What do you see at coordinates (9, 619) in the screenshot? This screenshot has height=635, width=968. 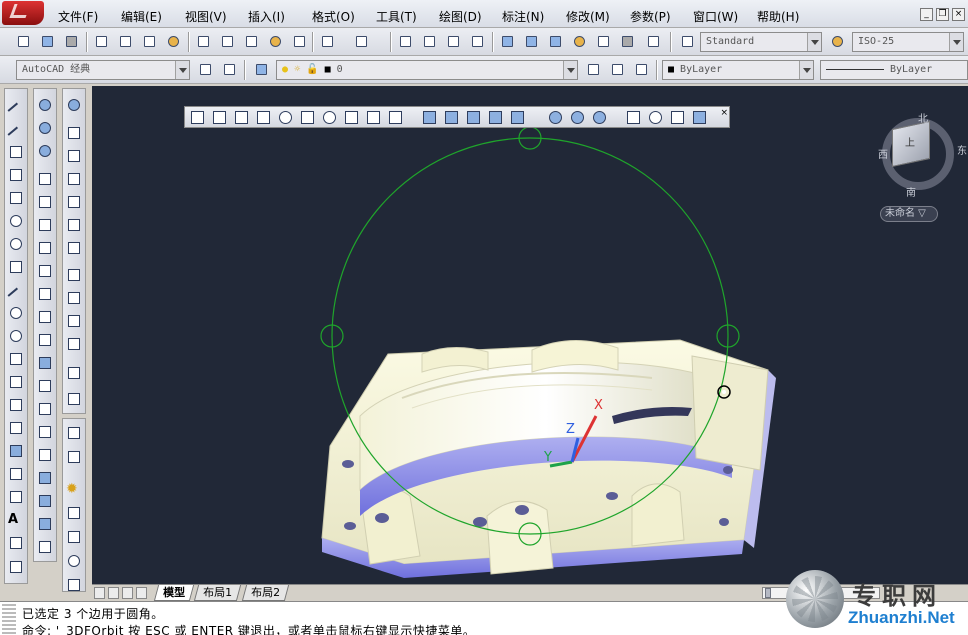 I see `command-window-grip` at bounding box center [9, 619].